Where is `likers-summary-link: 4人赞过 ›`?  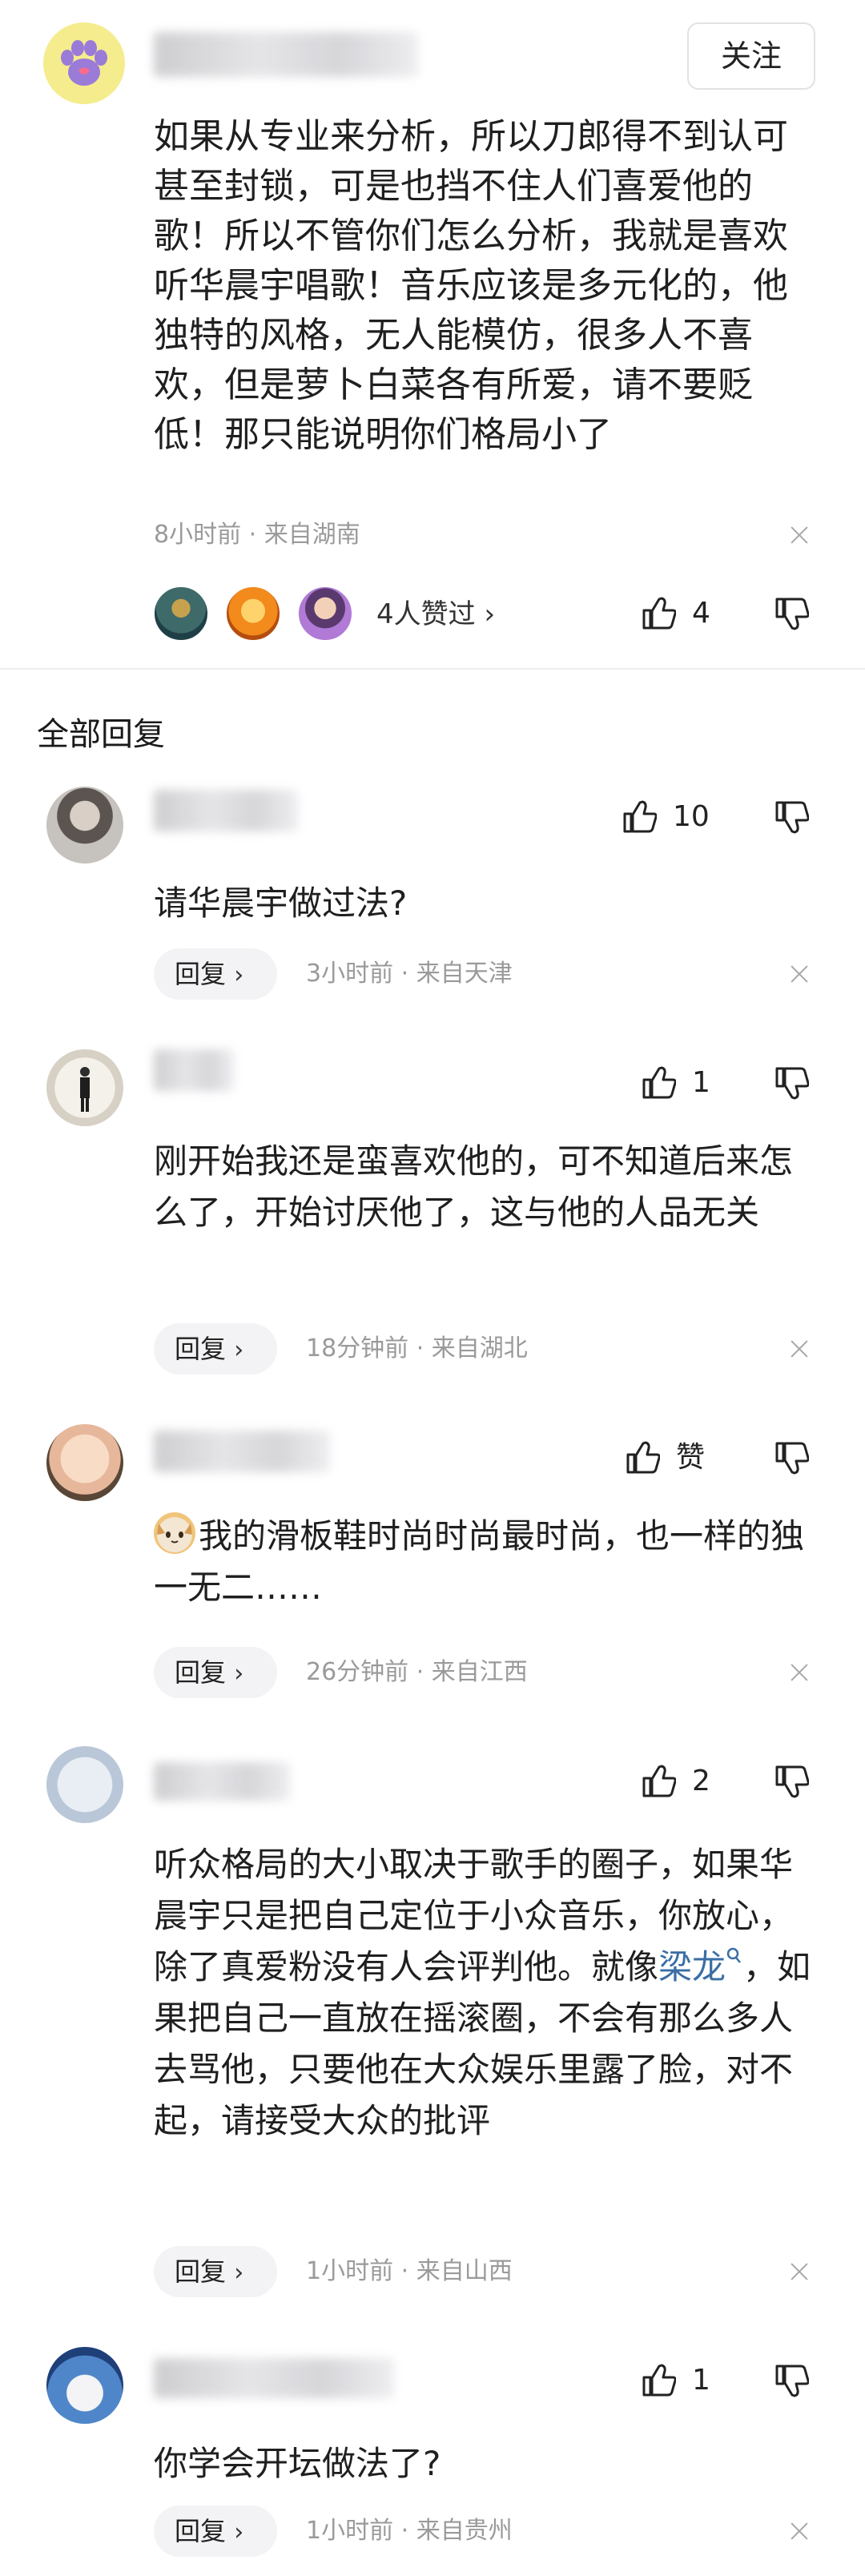 likers-summary-link: 4人赞过 › is located at coordinates (436, 614).